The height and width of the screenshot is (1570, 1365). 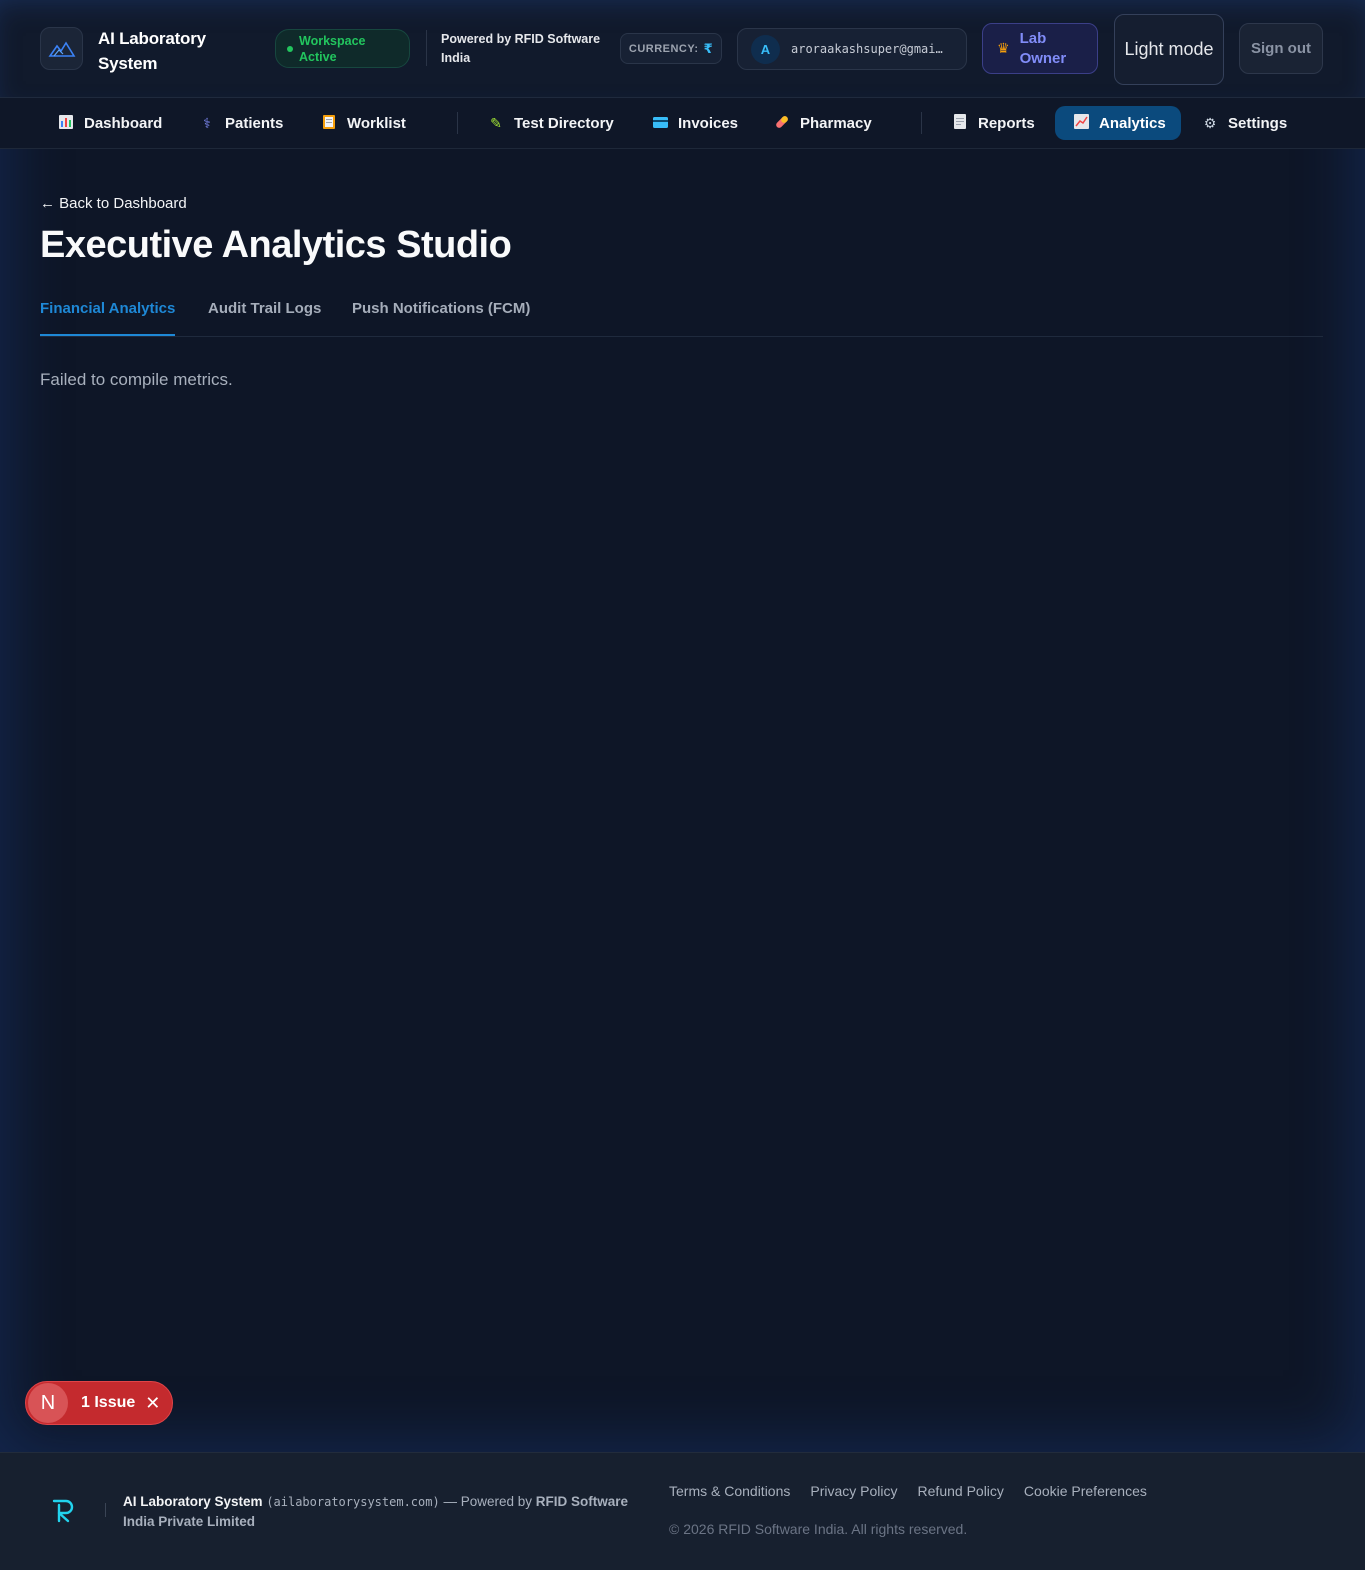 What do you see at coordinates (660, 123) in the screenshot?
I see `credit-card-icon` at bounding box center [660, 123].